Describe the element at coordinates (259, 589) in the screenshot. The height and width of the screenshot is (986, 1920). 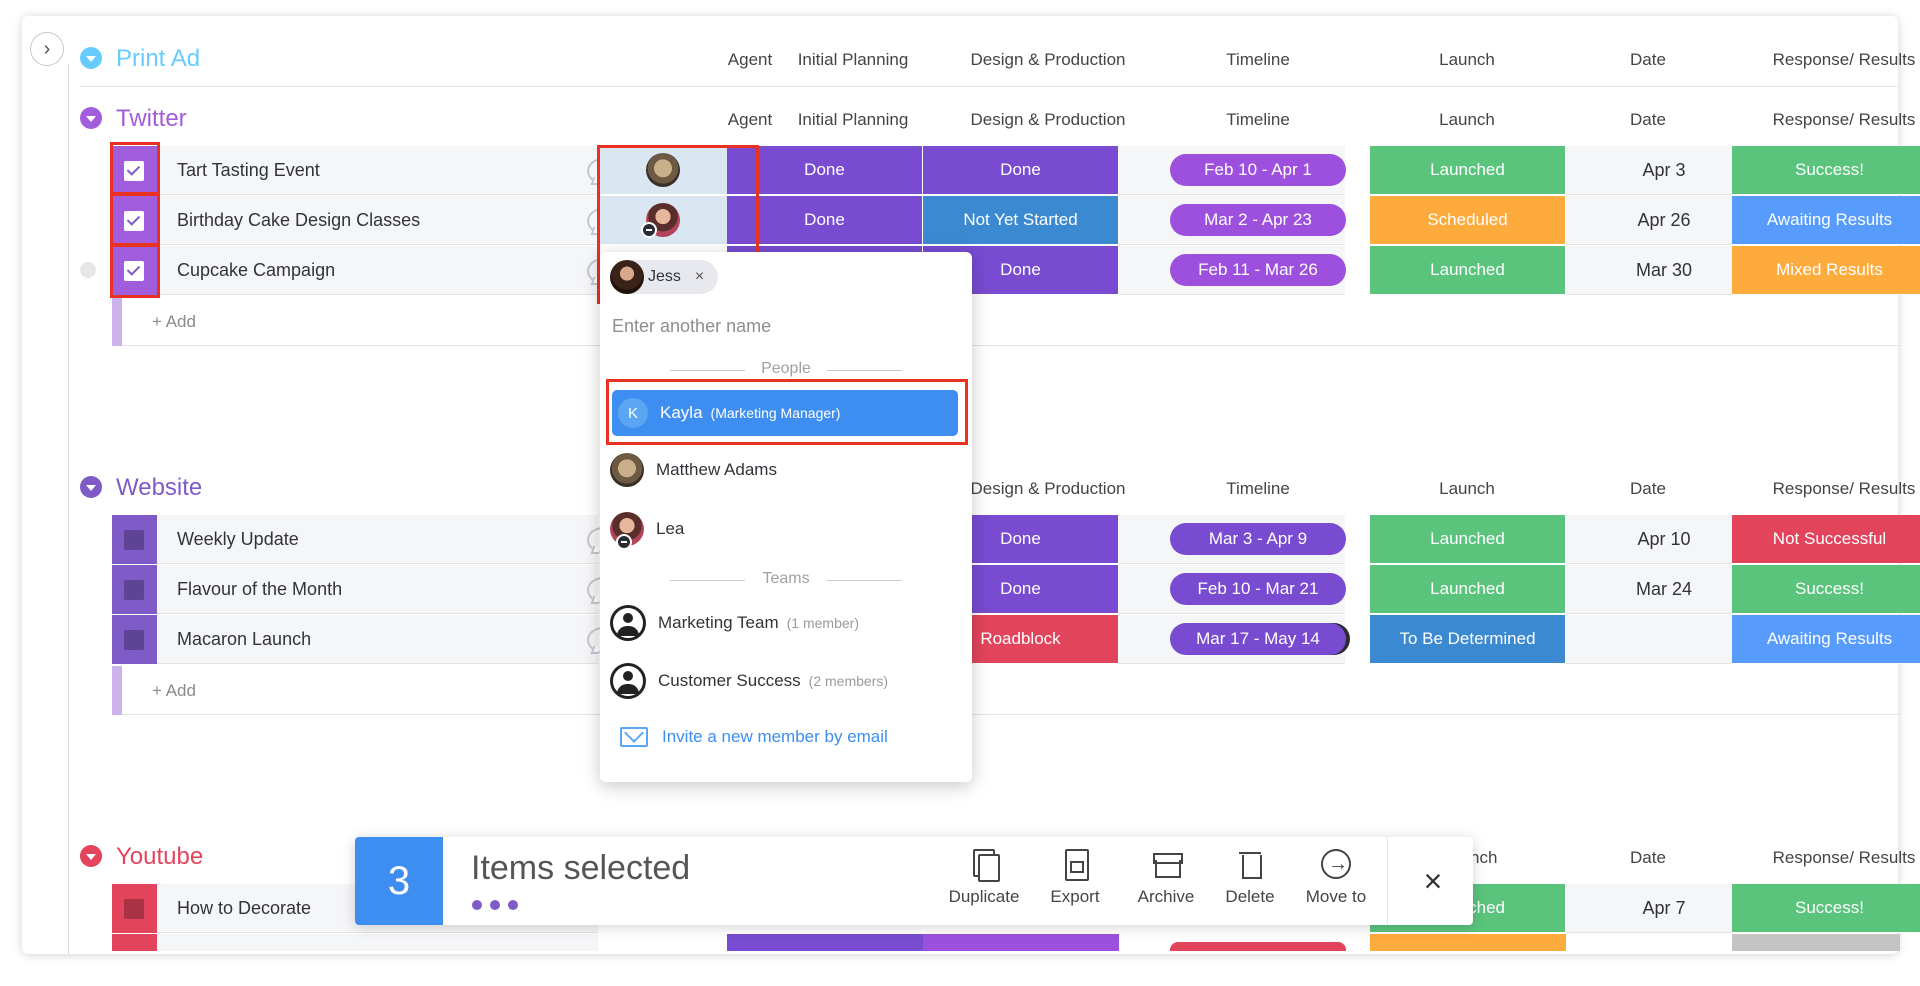
I see `item-name: Flavour of the Month` at that location.